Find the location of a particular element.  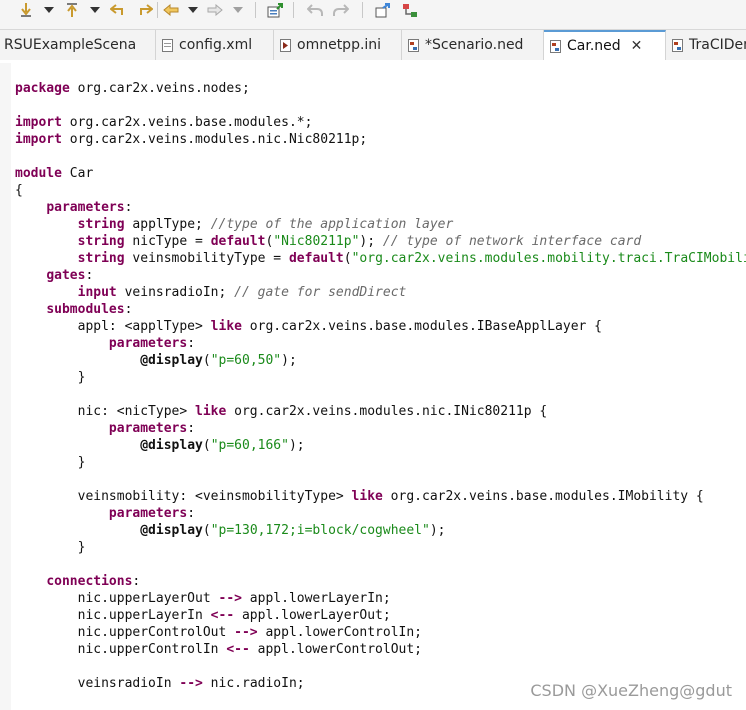

code-line: @display("p=130,172;i=block/cogwheel"); is located at coordinates (380, 530).